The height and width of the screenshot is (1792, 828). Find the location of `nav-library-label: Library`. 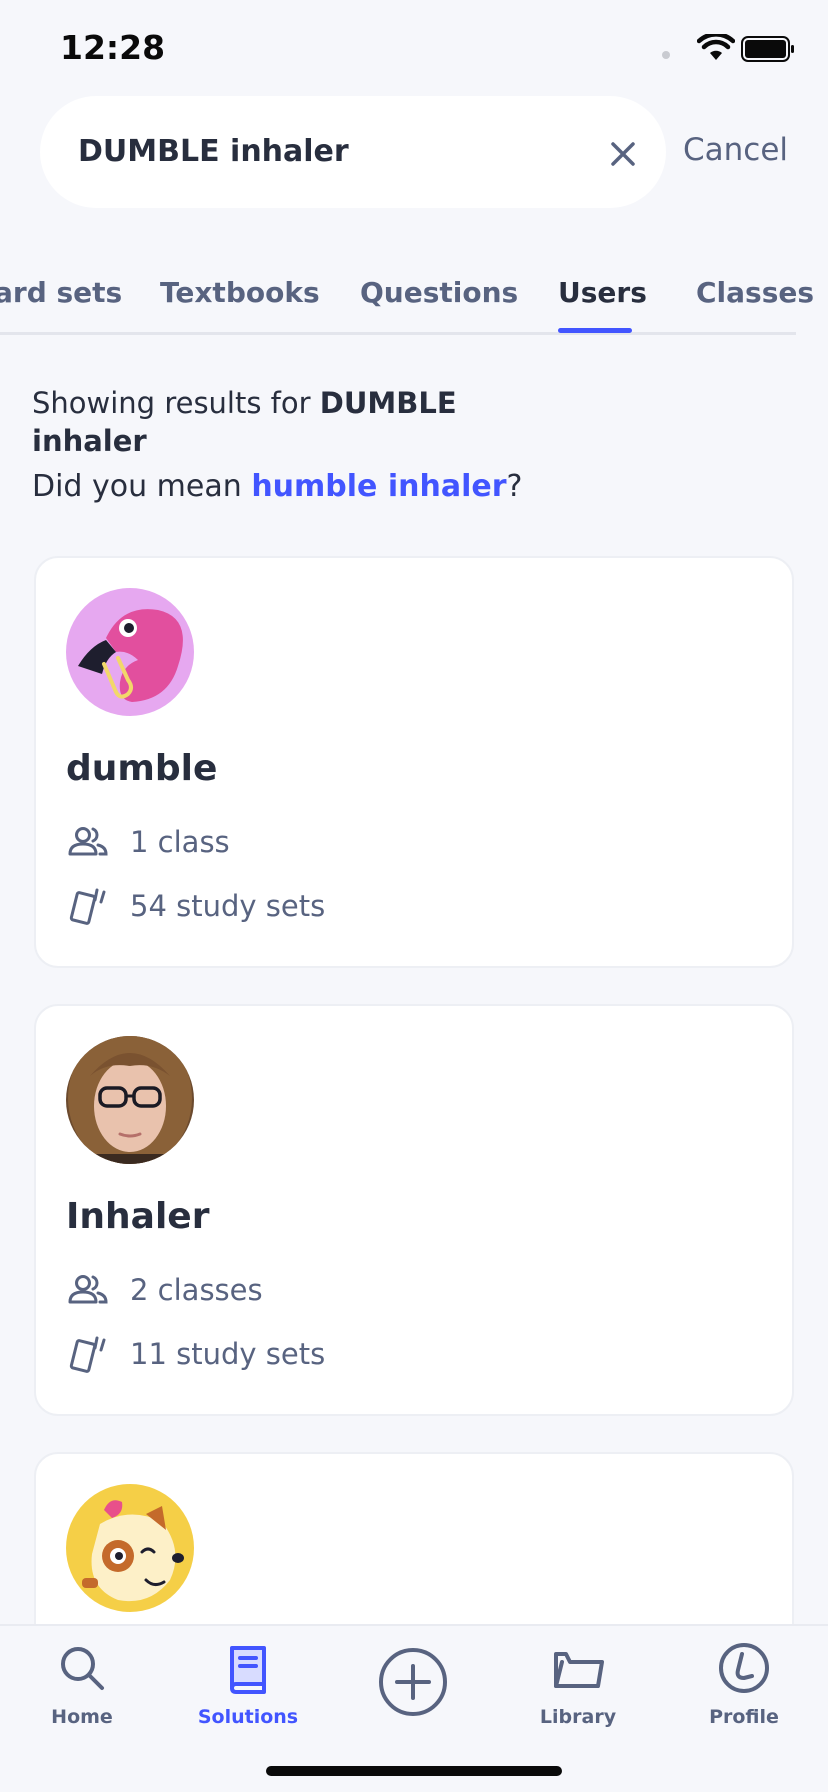

nav-library-label: Library is located at coordinates (578, 1717).